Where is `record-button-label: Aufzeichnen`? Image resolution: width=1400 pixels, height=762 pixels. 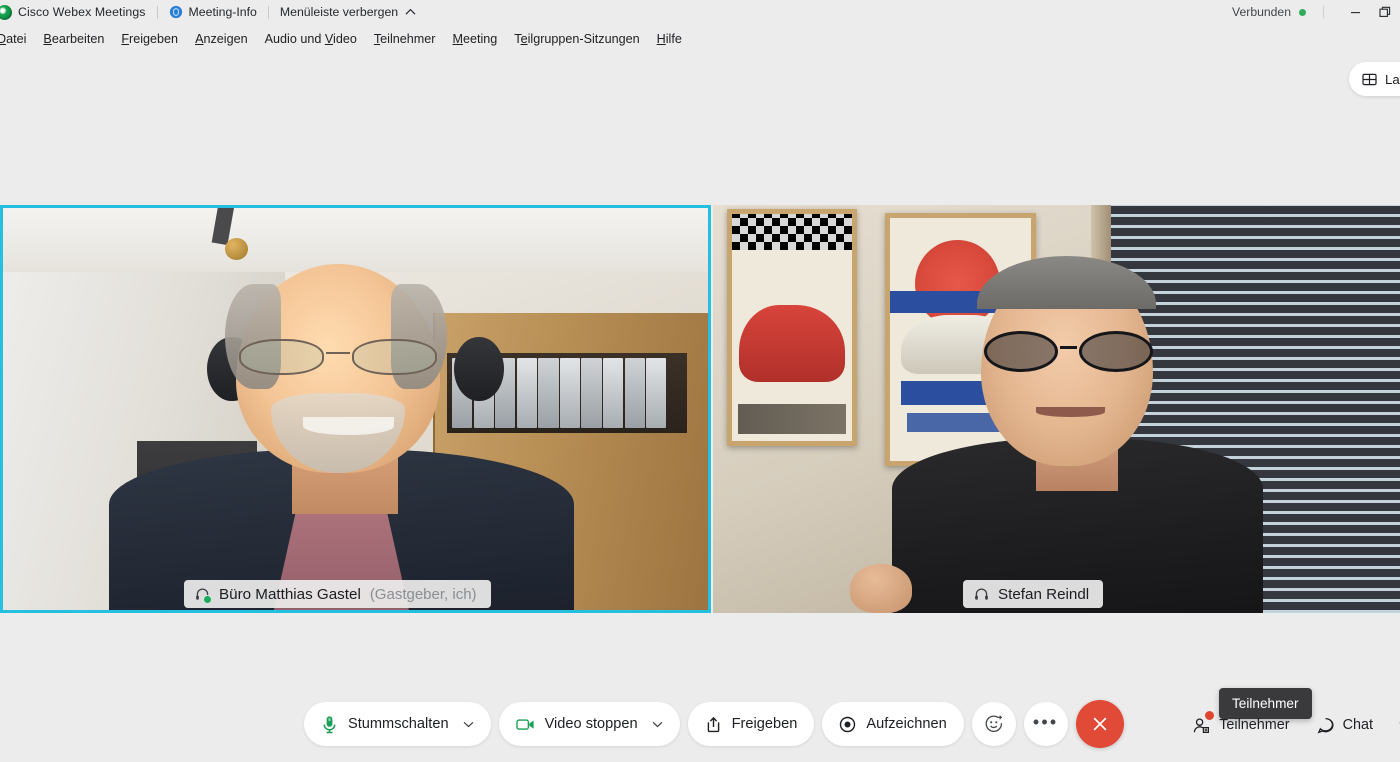
record-button-label: Aufzeichnen is located at coordinates (906, 724).